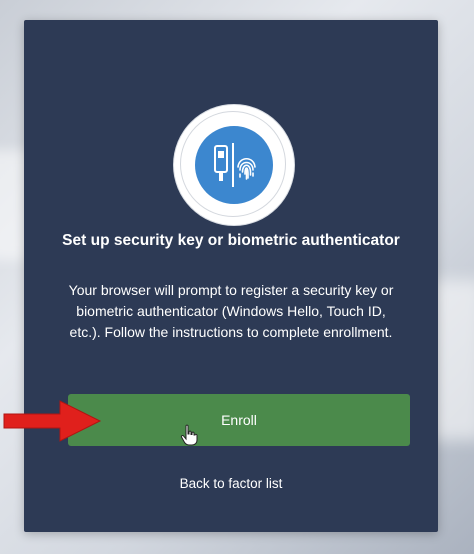 This screenshot has height=554, width=474. I want to click on authenticator-badge, so click(234, 165).